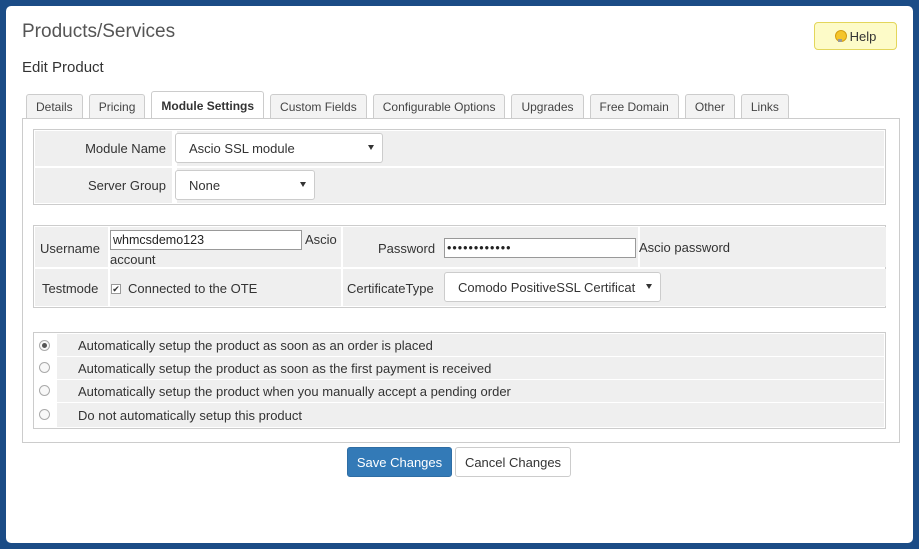 This screenshot has height=549, width=919. I want to click on page-subtitle: Edit Product, so click(63, 67).